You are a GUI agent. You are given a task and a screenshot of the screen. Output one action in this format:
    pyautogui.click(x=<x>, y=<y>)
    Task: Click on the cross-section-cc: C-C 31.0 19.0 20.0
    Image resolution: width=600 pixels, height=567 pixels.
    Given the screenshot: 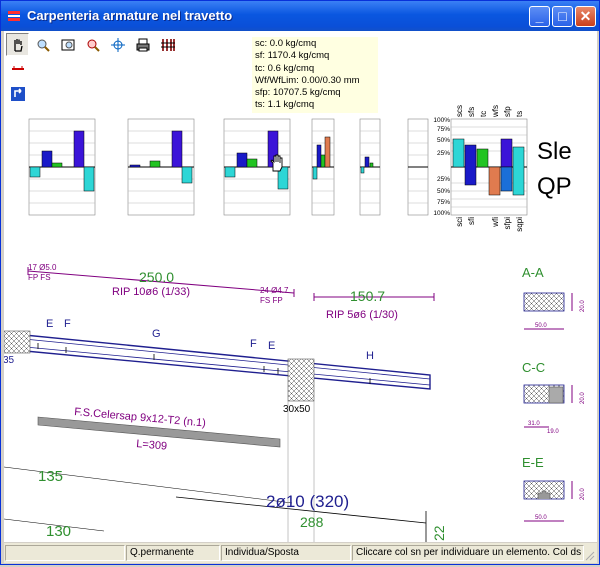 What is the action you would take?
    pyautogui.click(x=554, y=397)
    